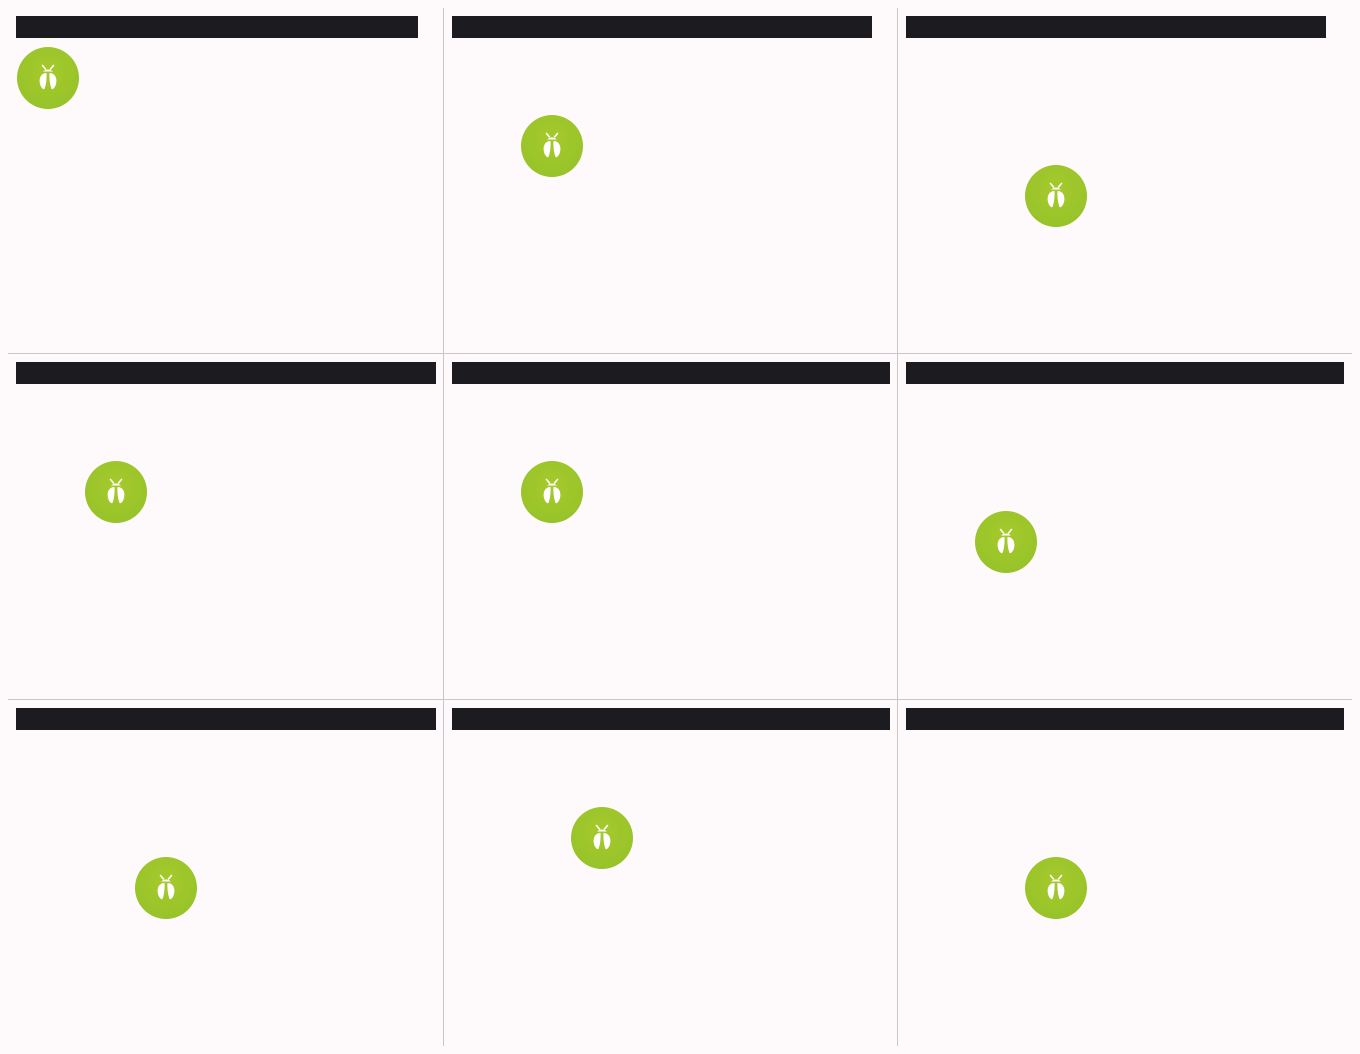  What do you see at coordinates (217, 27) in the screenshot?
I see `panel-1-header-bar` at bounding box center [217, 27].